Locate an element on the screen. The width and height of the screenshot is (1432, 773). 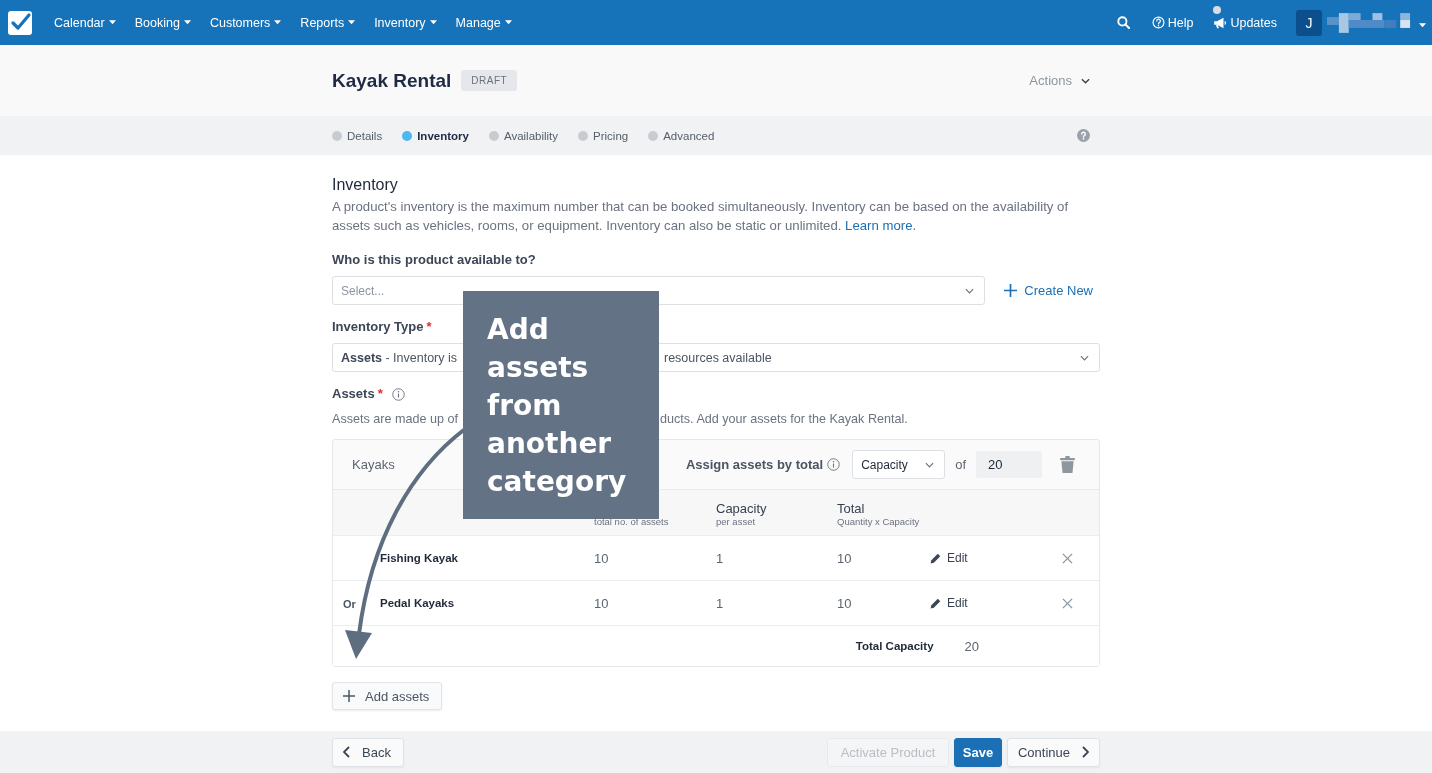
search-icon is located at coordinates (1123, 22).